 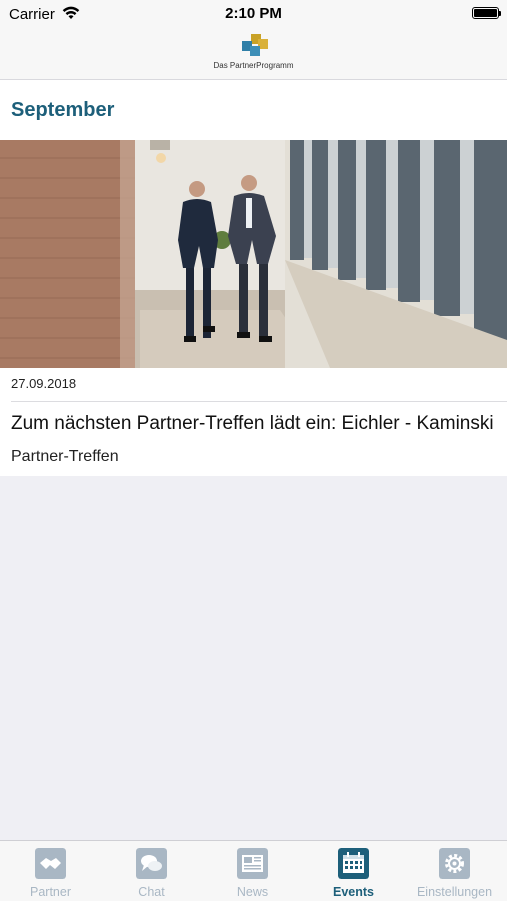 What do you see at coordinates (63, 110) in the screenshot?
I see `section-header-month: September` at bounding box center [63, 110].